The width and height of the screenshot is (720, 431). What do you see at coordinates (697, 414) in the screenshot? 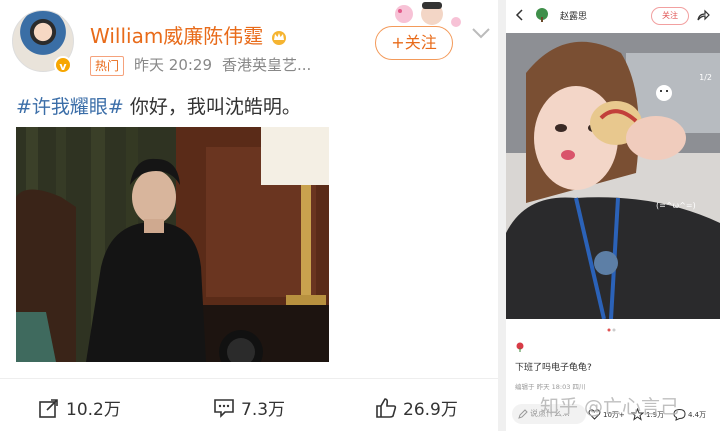
I see `comment-count: 4.4万` at bounding box center [697, 414].